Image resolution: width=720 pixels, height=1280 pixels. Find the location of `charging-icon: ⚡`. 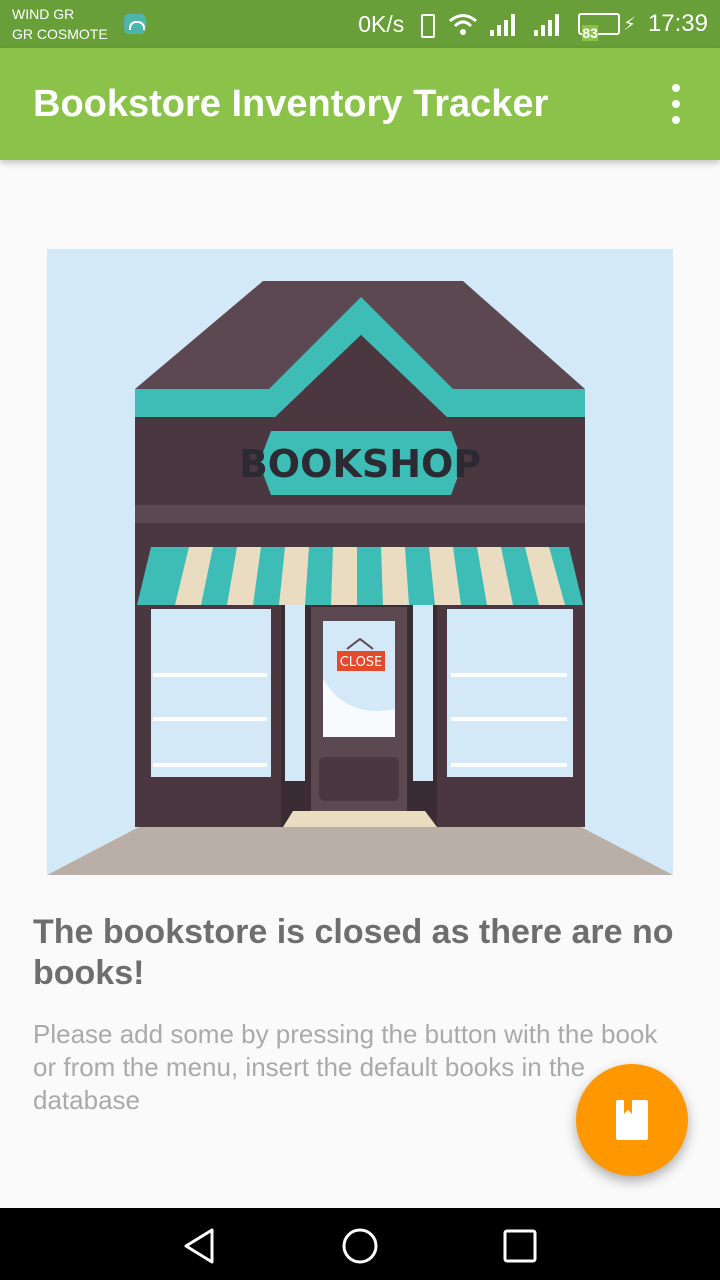

charging-icon: ⚡ is located at coordinates (629, 23).